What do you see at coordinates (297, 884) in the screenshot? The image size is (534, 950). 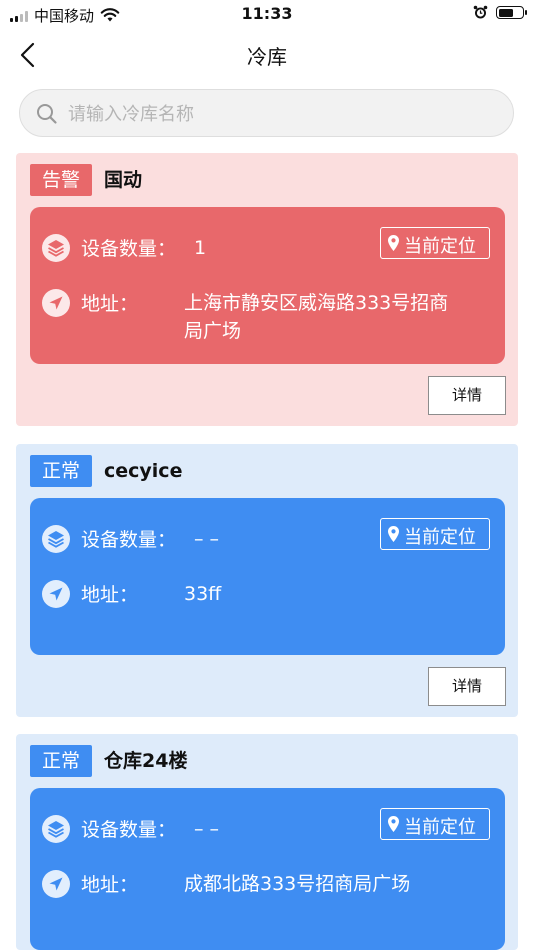 I see `address-line: 成都北路333号招商局广场` at bounding box center [297, 884].